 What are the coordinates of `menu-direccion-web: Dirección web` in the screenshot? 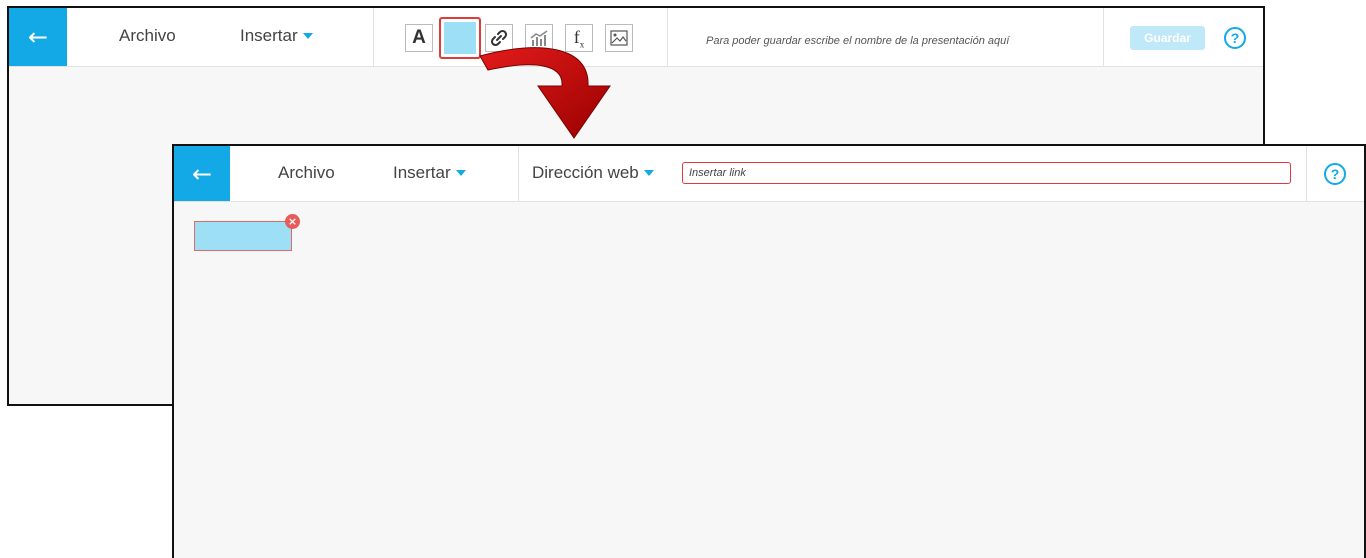 It's located at (593, 173).